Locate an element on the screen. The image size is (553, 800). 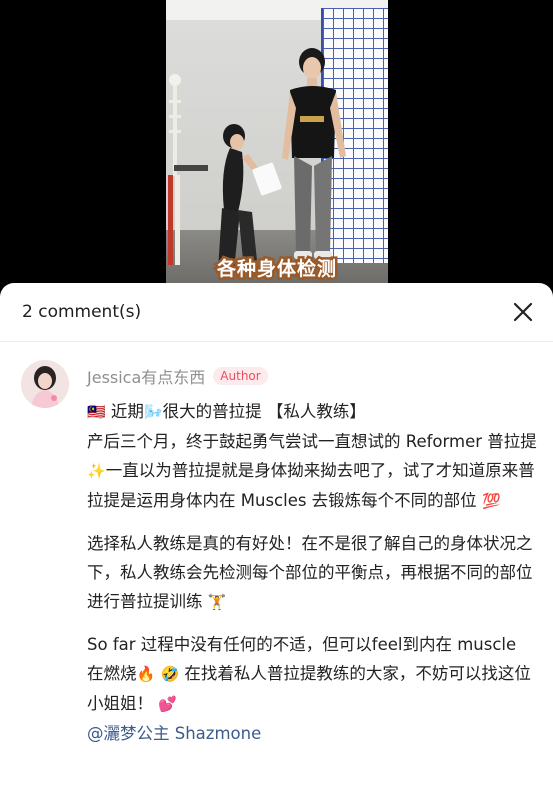
comment-text: 产后三个月，终于鼓起勇气尝试一直想试的 Reformer 普拉提 is located at coordinates (312, 441).